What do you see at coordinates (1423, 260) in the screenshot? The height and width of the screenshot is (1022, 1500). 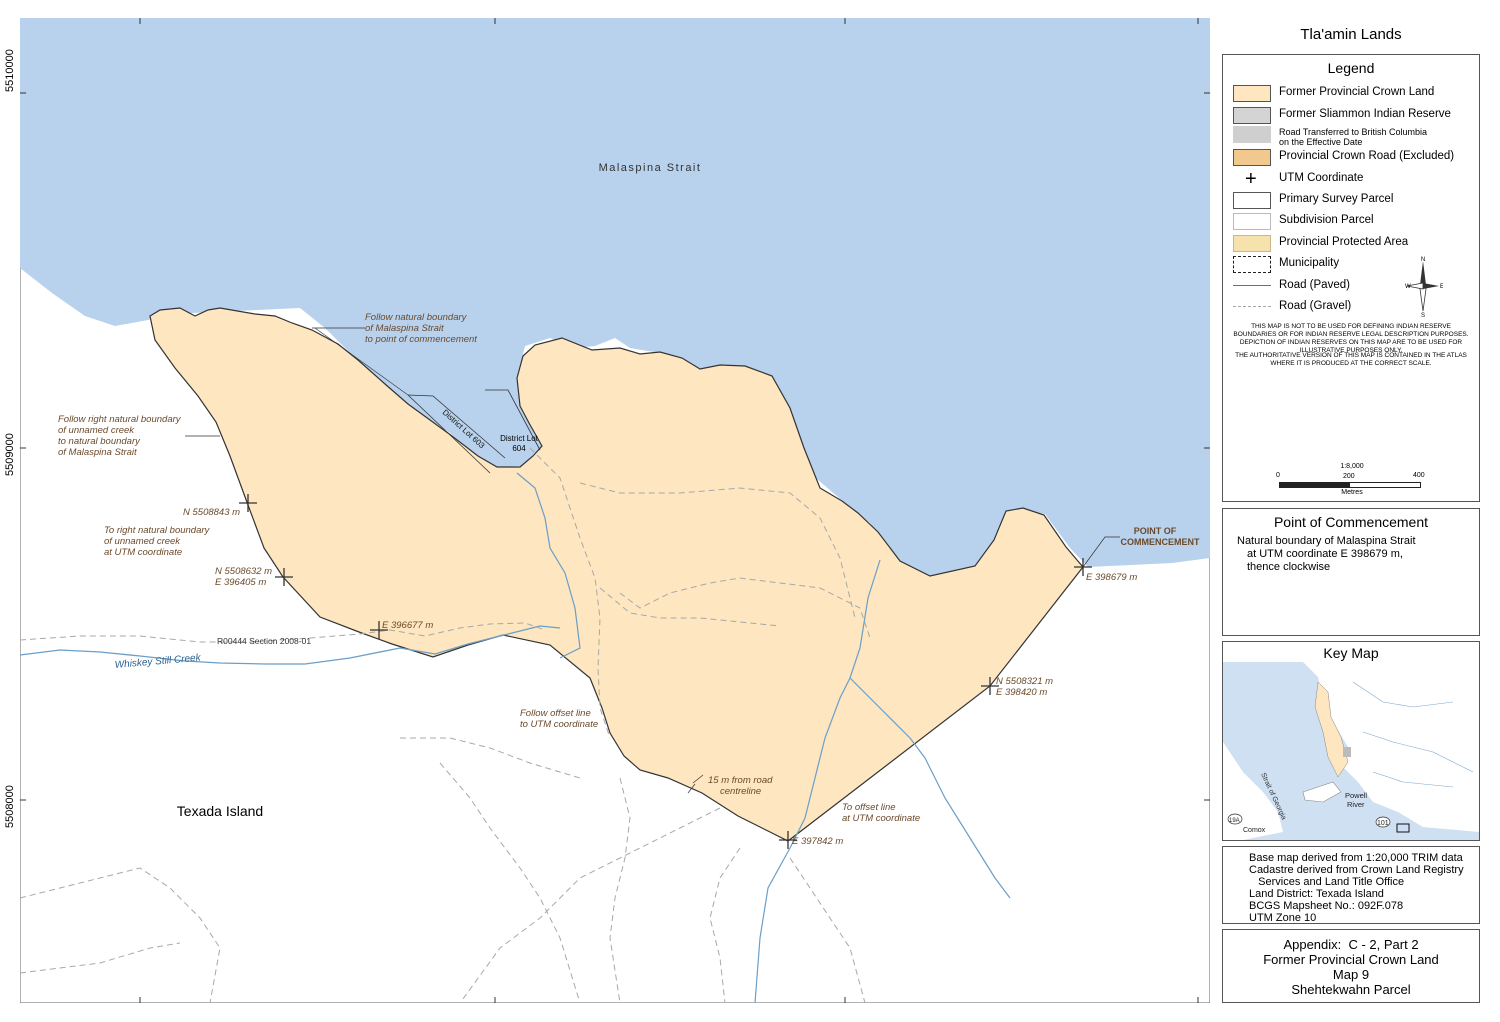 I see `svg-text: N` at bounding box center [1423, 260].